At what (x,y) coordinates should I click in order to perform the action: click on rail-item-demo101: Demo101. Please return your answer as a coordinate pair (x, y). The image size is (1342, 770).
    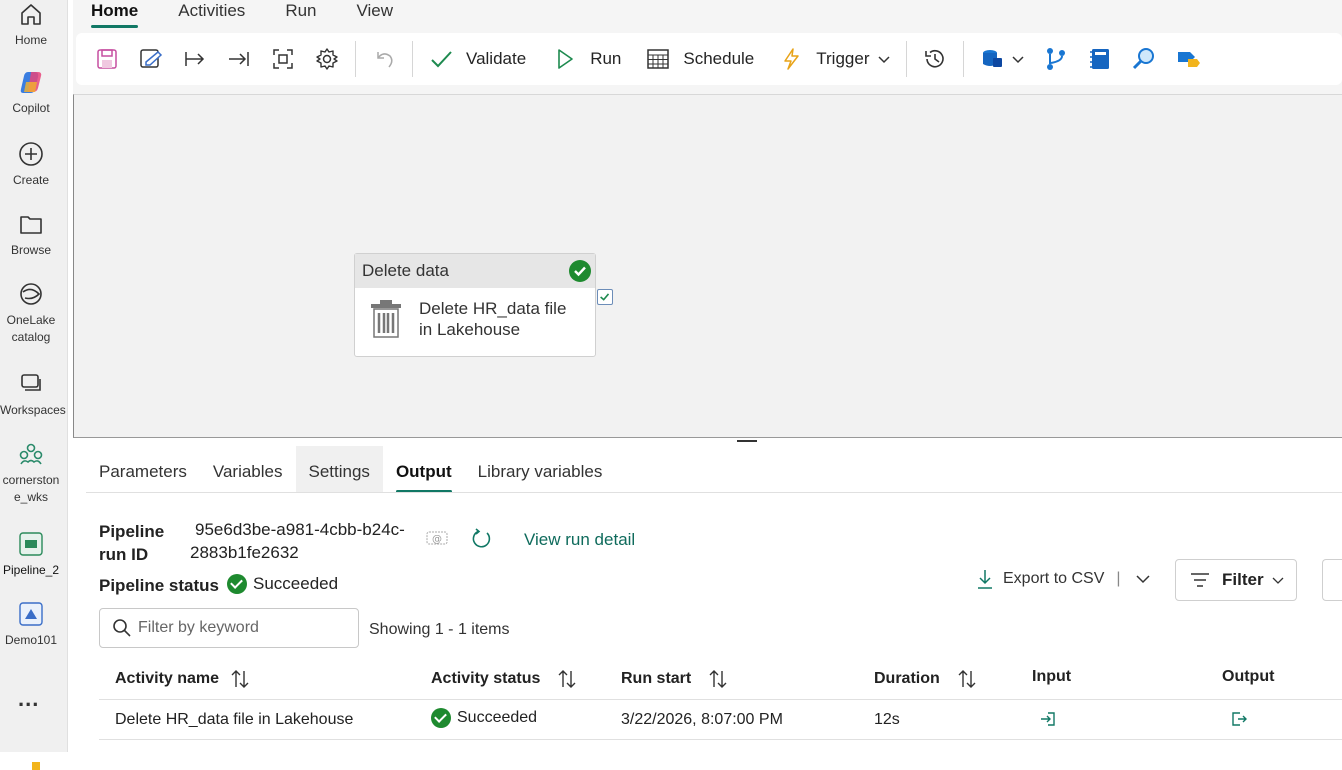
    Looking at the image, I should click on (31, 624).